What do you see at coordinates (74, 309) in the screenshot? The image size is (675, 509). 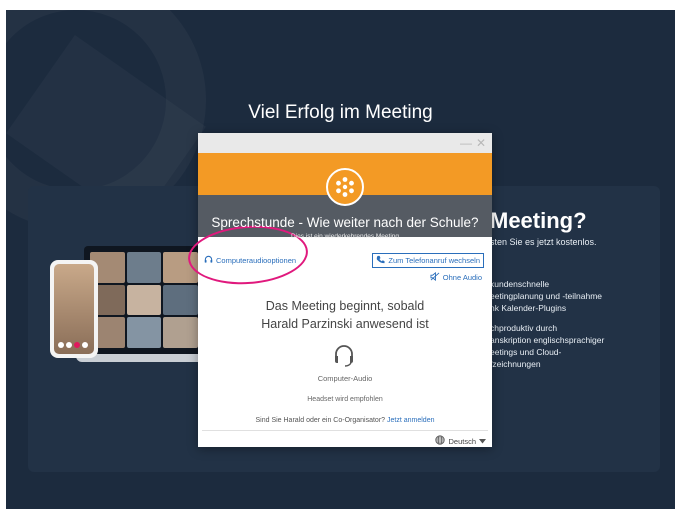 I see `phone-illustration` at bounding box center [74, 309].